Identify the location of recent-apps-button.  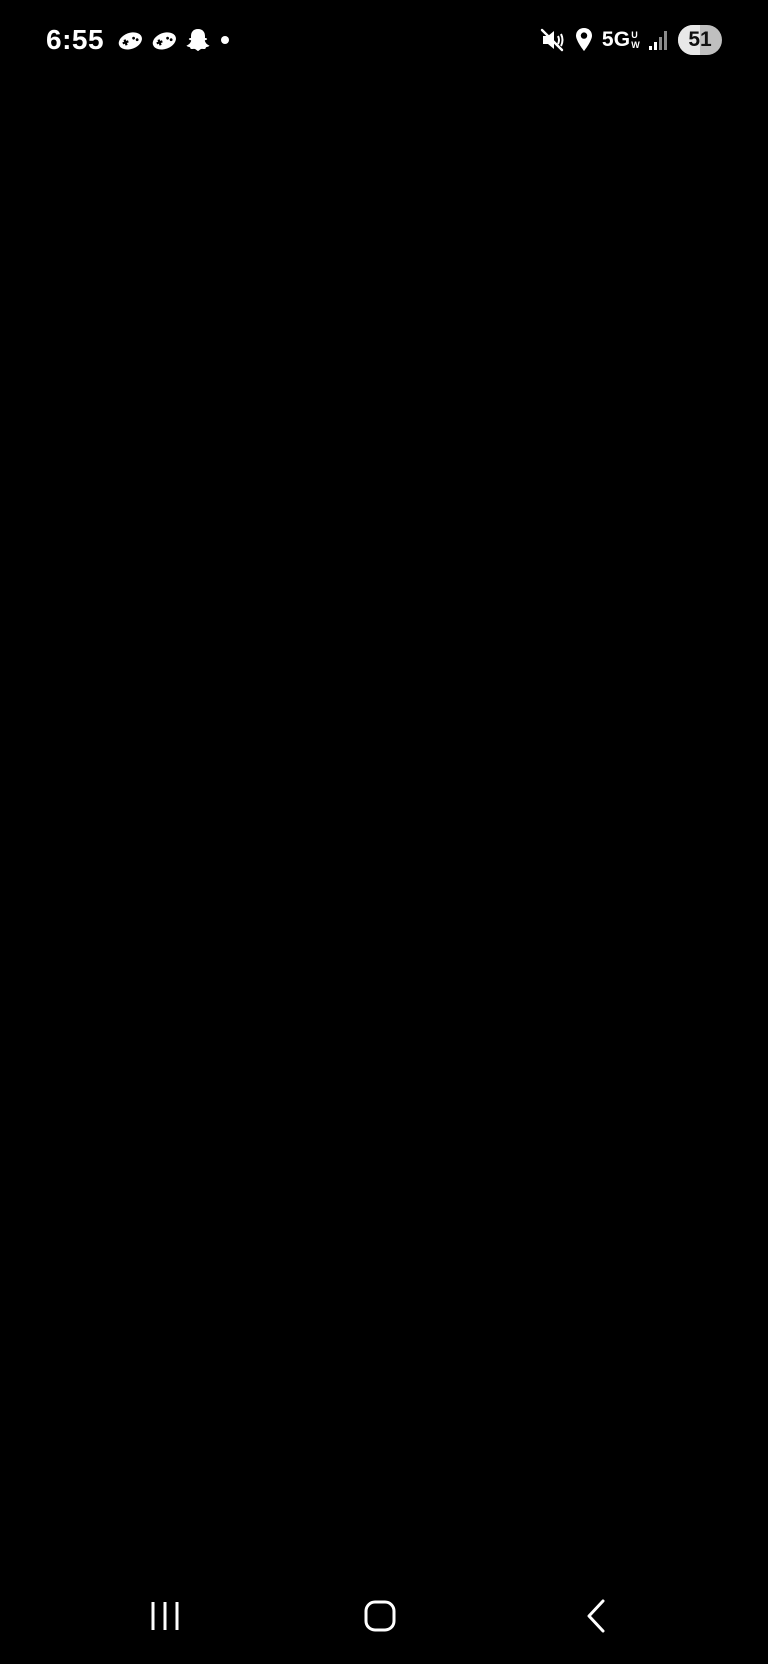
(165, 1616).